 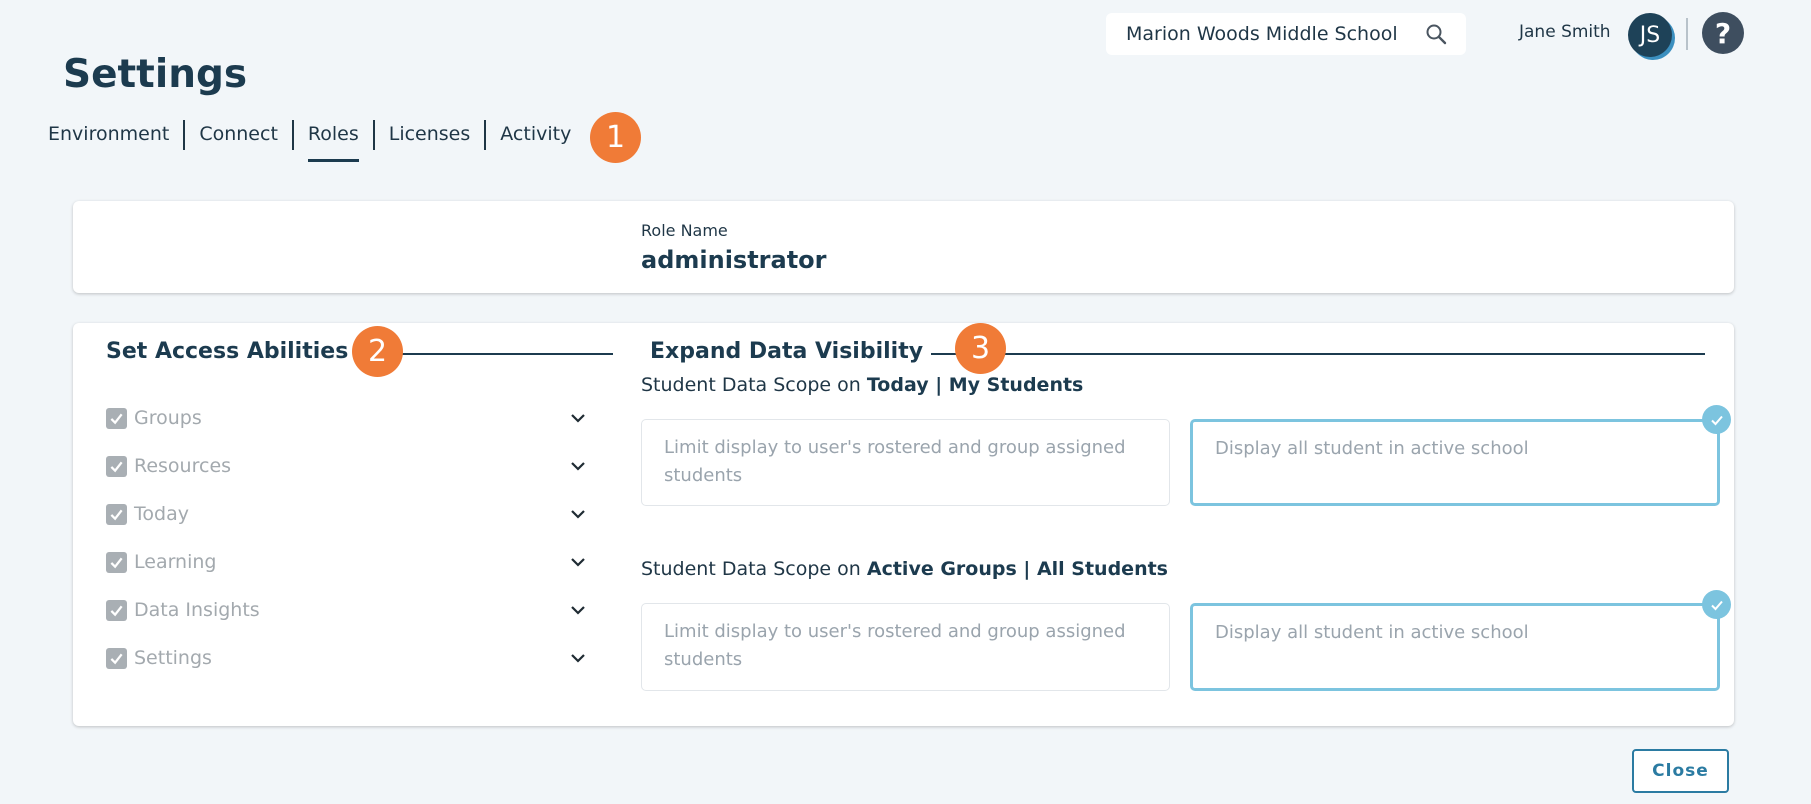 I want to click on callout-badge-1: 1, so click(x=615, y=137).